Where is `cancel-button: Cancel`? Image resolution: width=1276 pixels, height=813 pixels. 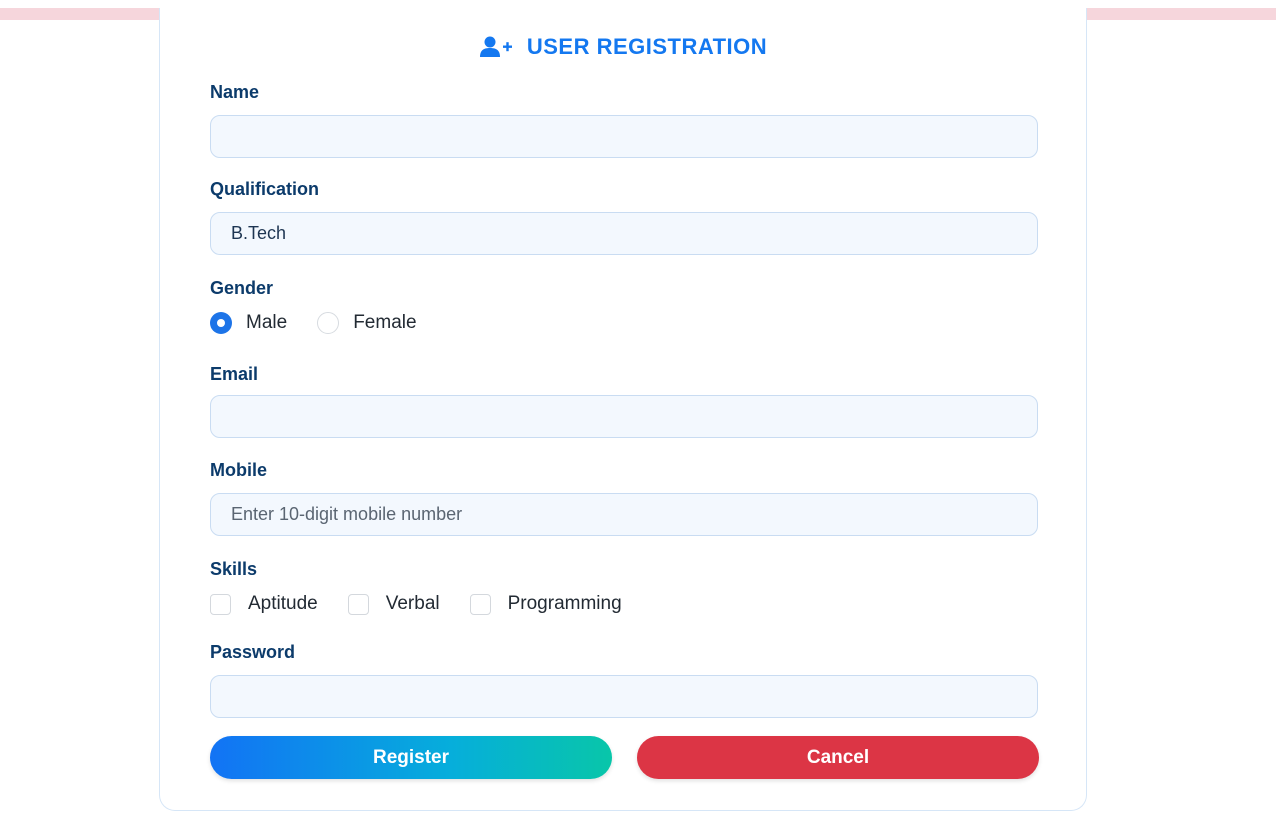
cancel-button: Cancel is located at coordinates (838, 757).